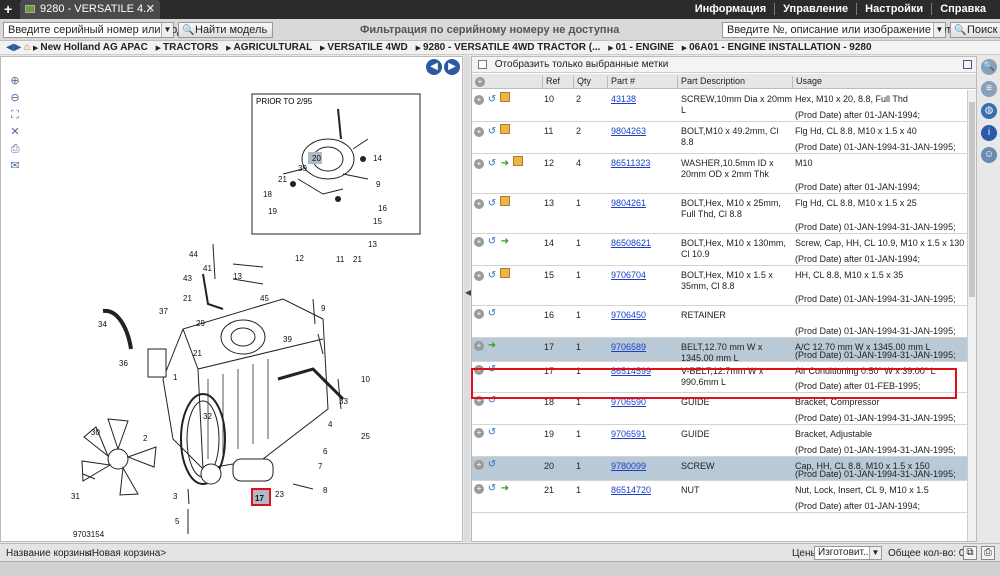 The height and width of the screenshot is (576, 1000). I want to click on callout-9: 9, so click(378, 184).